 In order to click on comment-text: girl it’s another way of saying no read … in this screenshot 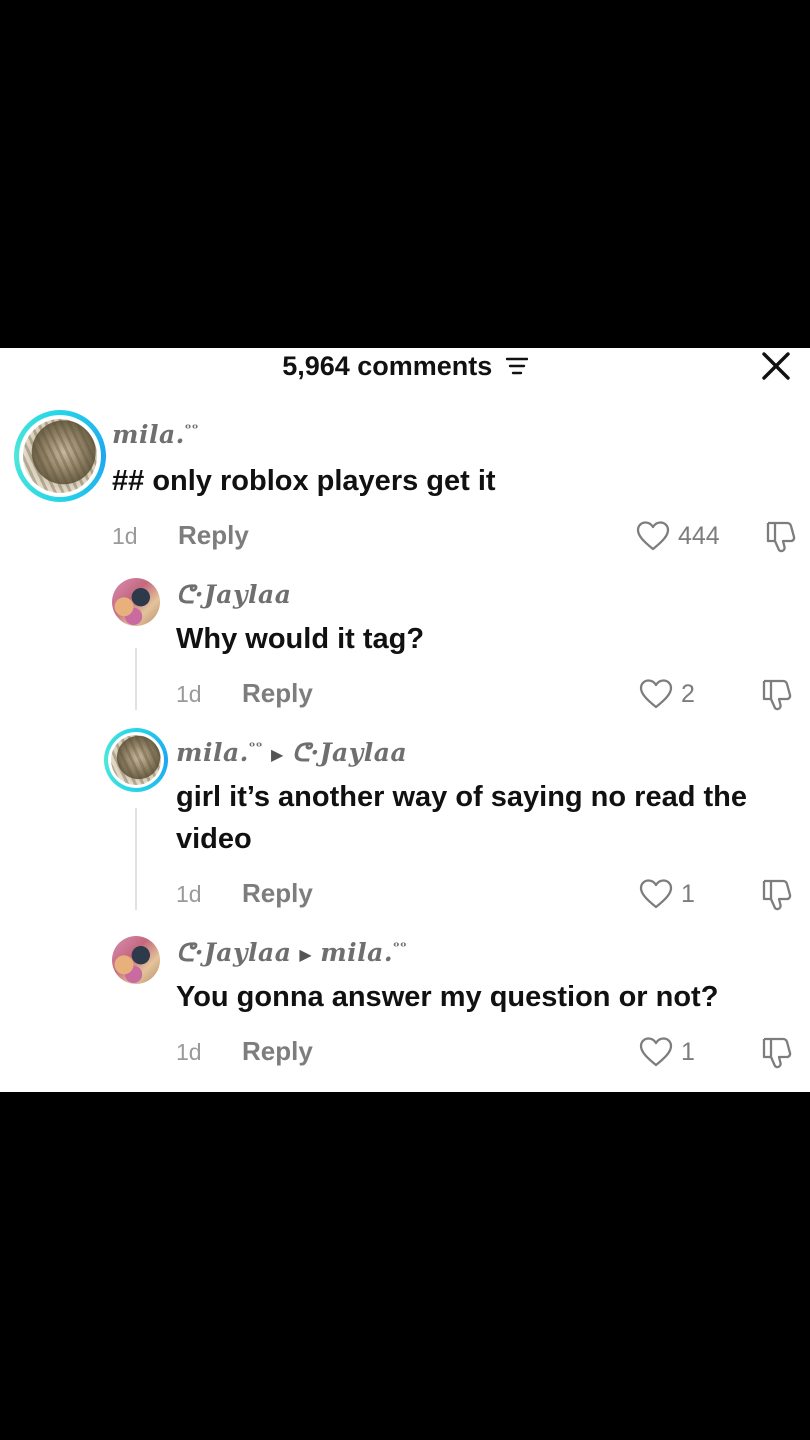, I will do `click(461, 818)`.